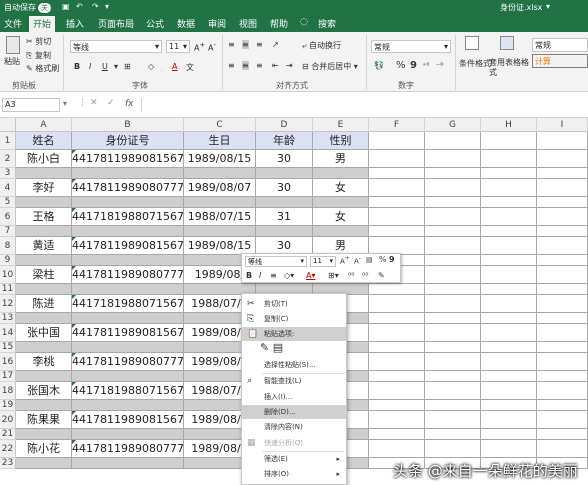 The width and height of the screenshot is (588, 485). What do you see at coordinates (392, 259) in the screenshot?
I see `mini-comma-button: 9` at bounding box center [392, 259].